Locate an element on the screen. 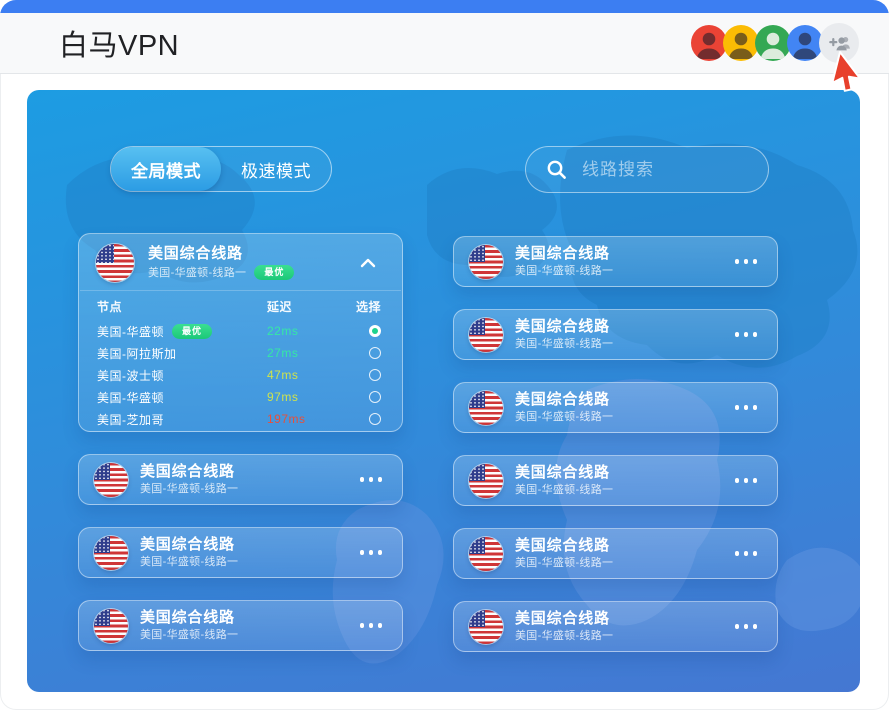  collapse-button is located at coordinates (368, 263).